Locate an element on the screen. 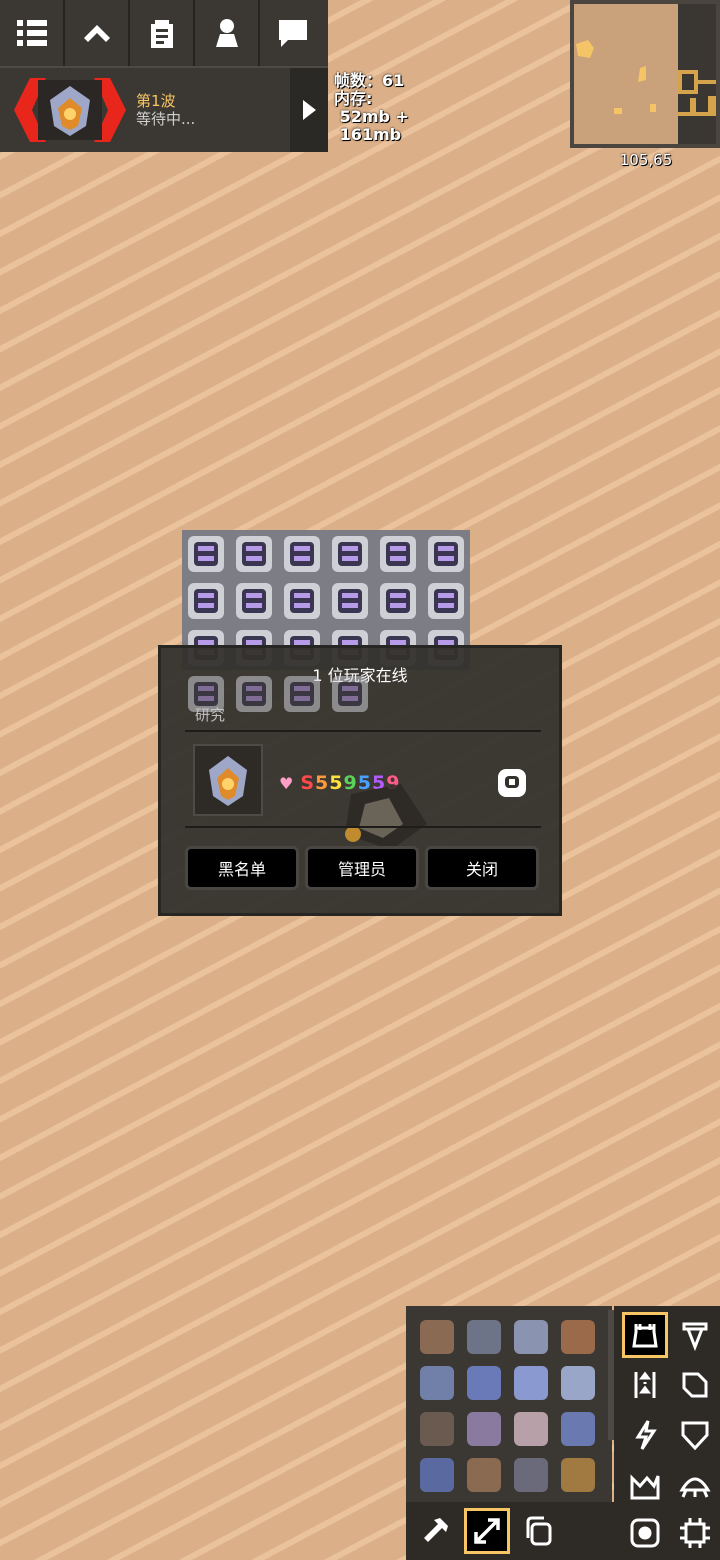 The image size is (720, 1560). list-icon is located at coordinates (31, 33).